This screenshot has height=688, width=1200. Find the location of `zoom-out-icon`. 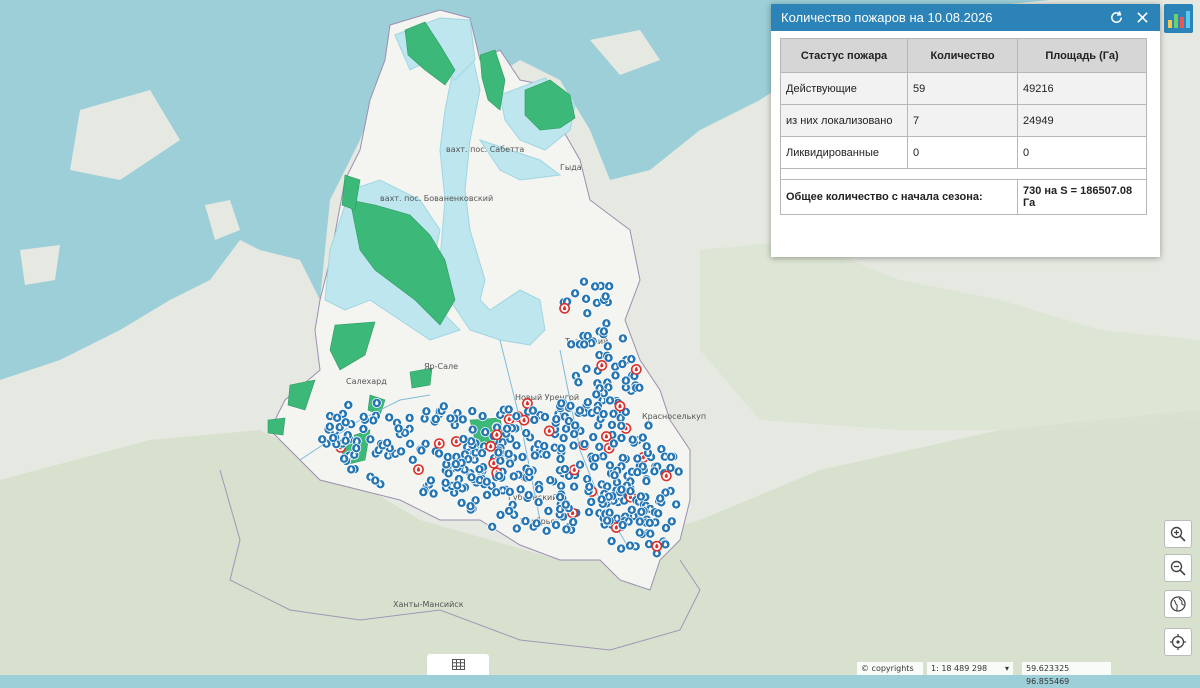

zoom-out-icon is located at coordinates (1178, 568).